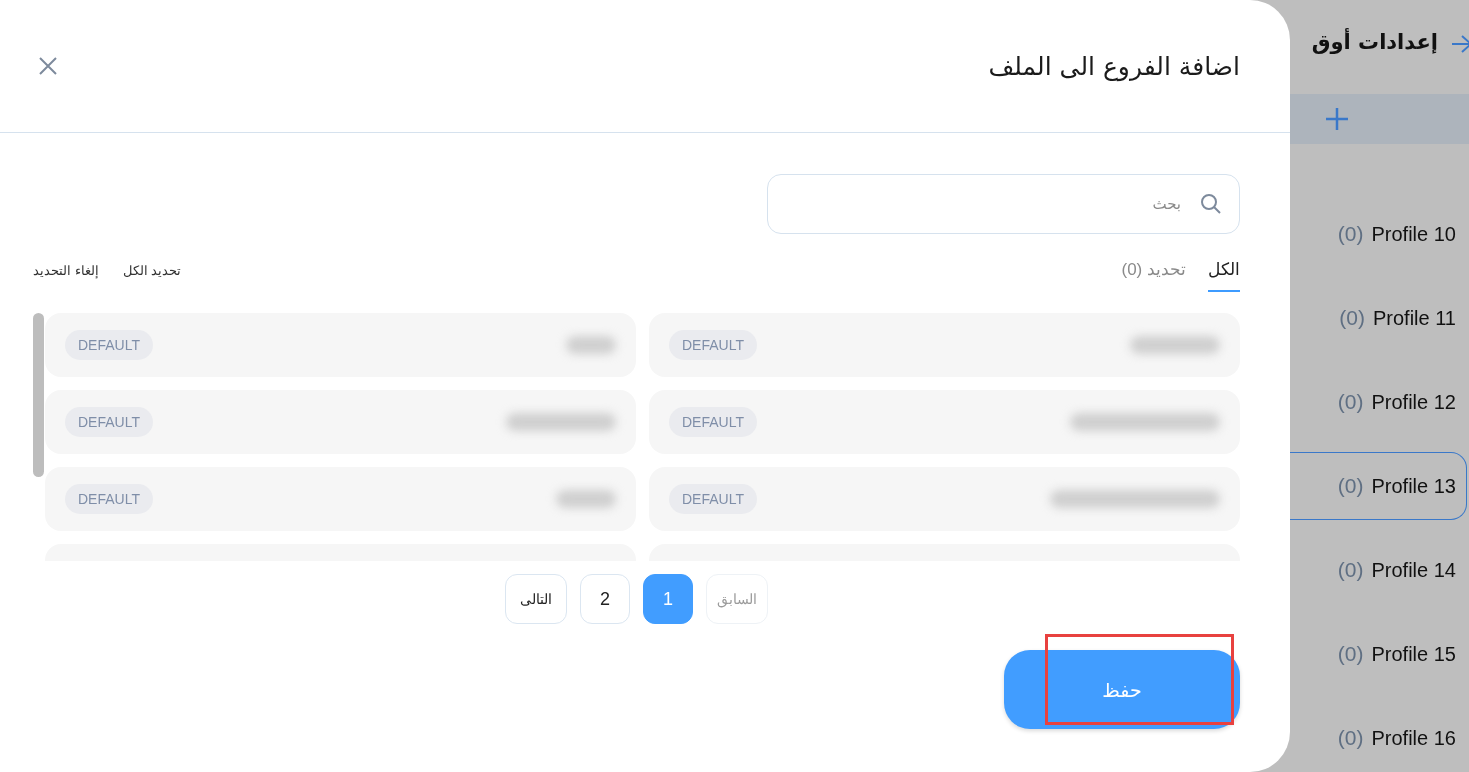  What do you see at coordinates (1460, 44) in the screenshot?
I see `arrow-icon` at bounding box center [1460, 44].